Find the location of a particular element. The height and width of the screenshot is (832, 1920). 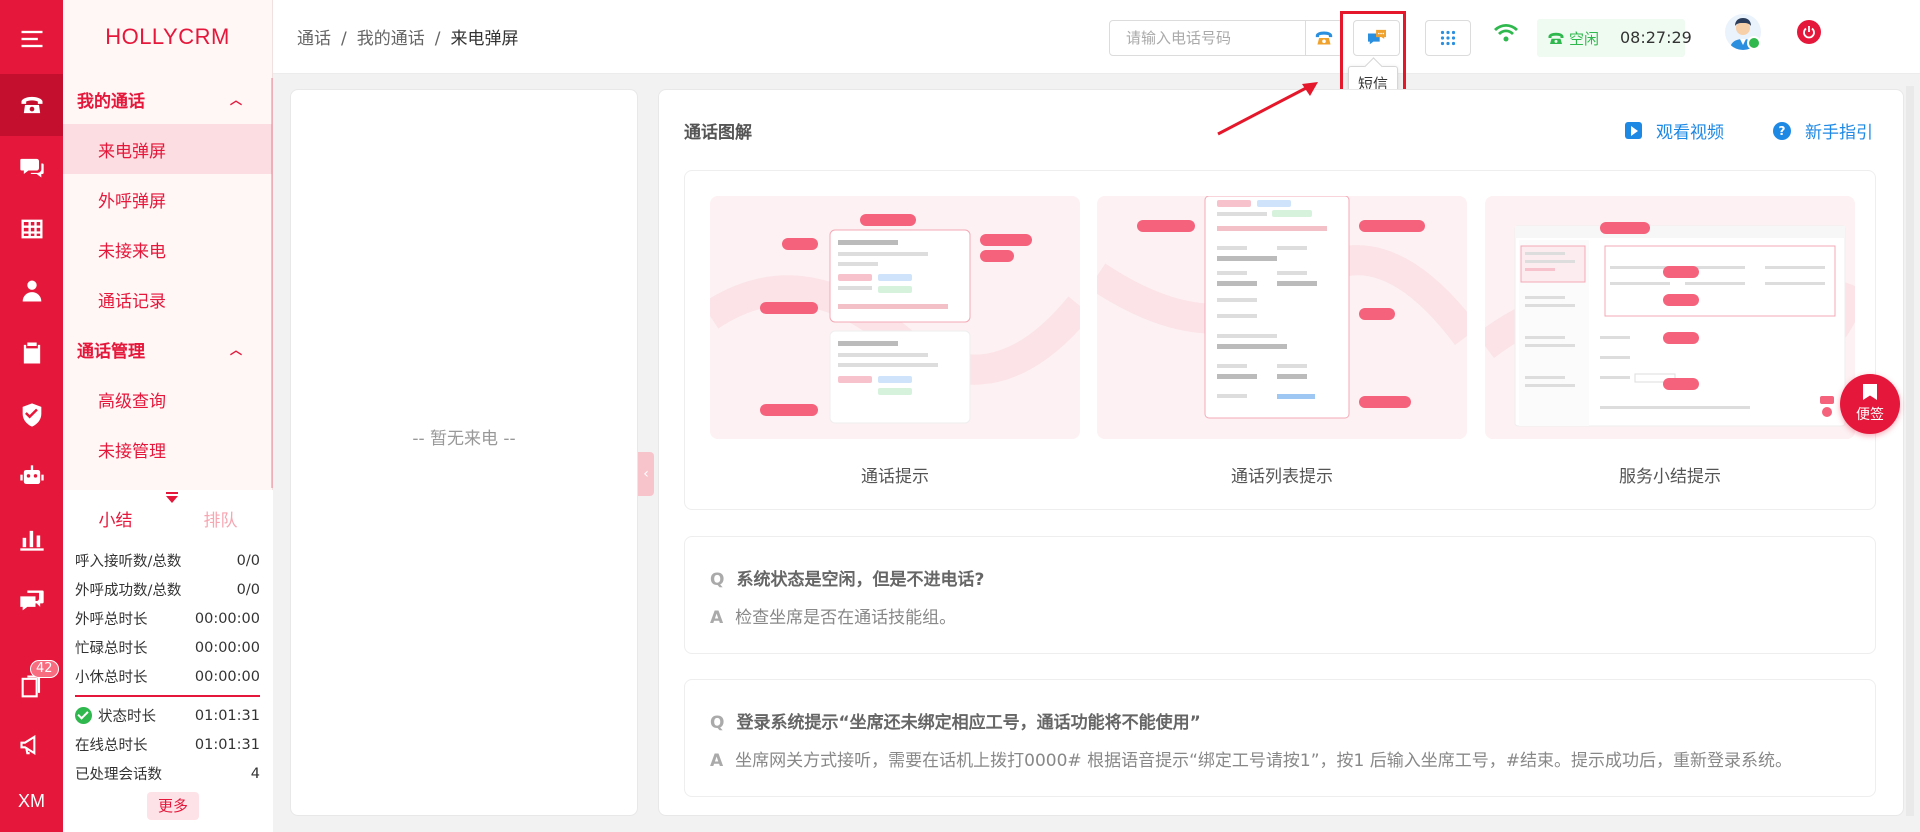

faq-question: Q 系统状态是空闲，但是不进电话? is located at coordinates (847, 580).